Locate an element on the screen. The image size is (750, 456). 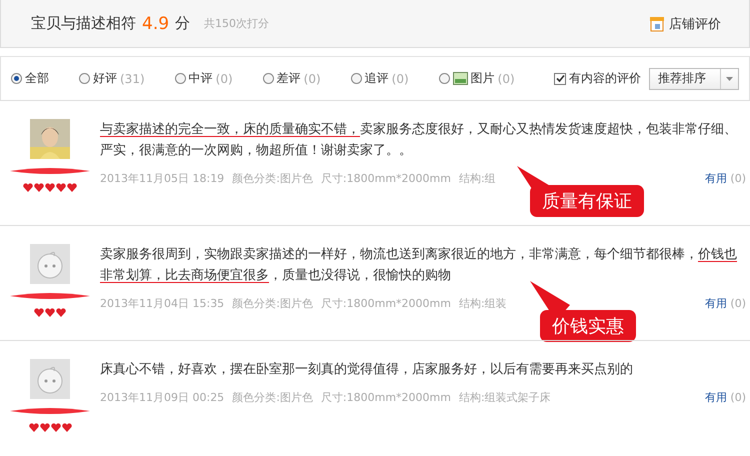
filter-radio: 中评 (0) is located at coordinates (203, 78).